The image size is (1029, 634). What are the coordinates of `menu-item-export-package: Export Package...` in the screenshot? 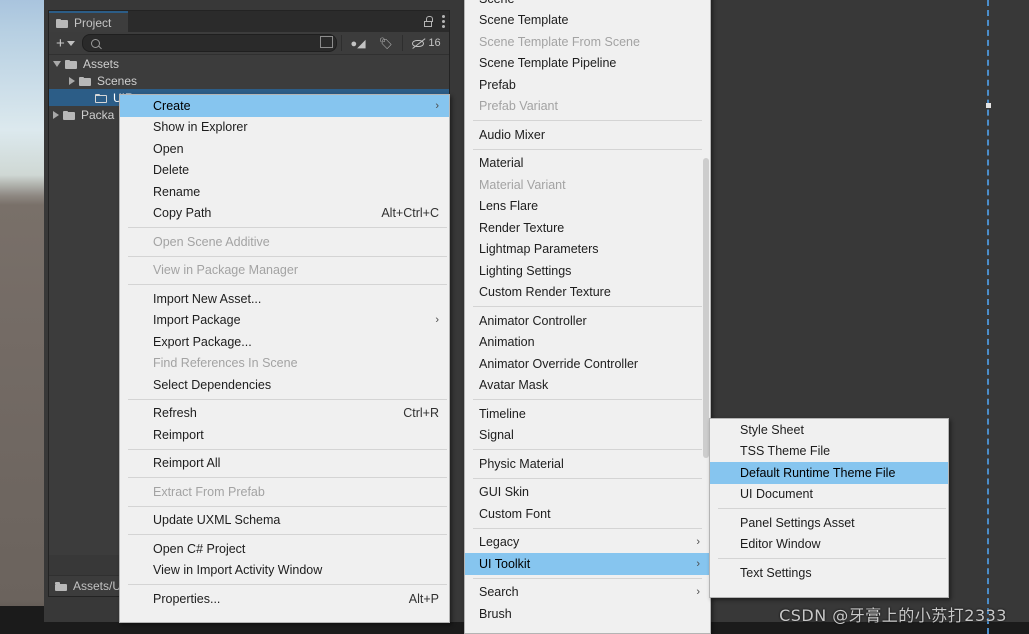 It's located at (284, 342).